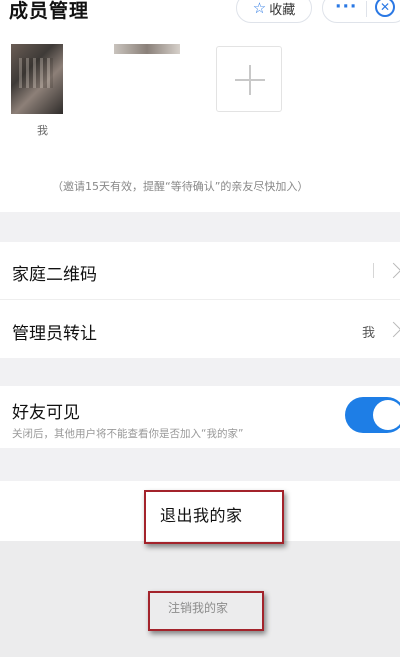  Describe the element at coordinates (366, 9) in the screenshot. I see `capsule-divider` at that location.